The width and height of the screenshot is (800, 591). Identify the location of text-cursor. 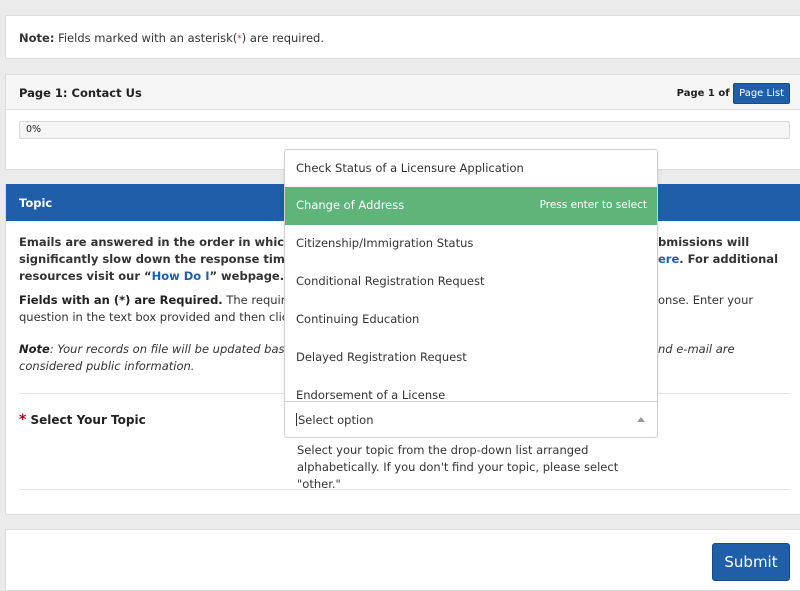
(296, 419).